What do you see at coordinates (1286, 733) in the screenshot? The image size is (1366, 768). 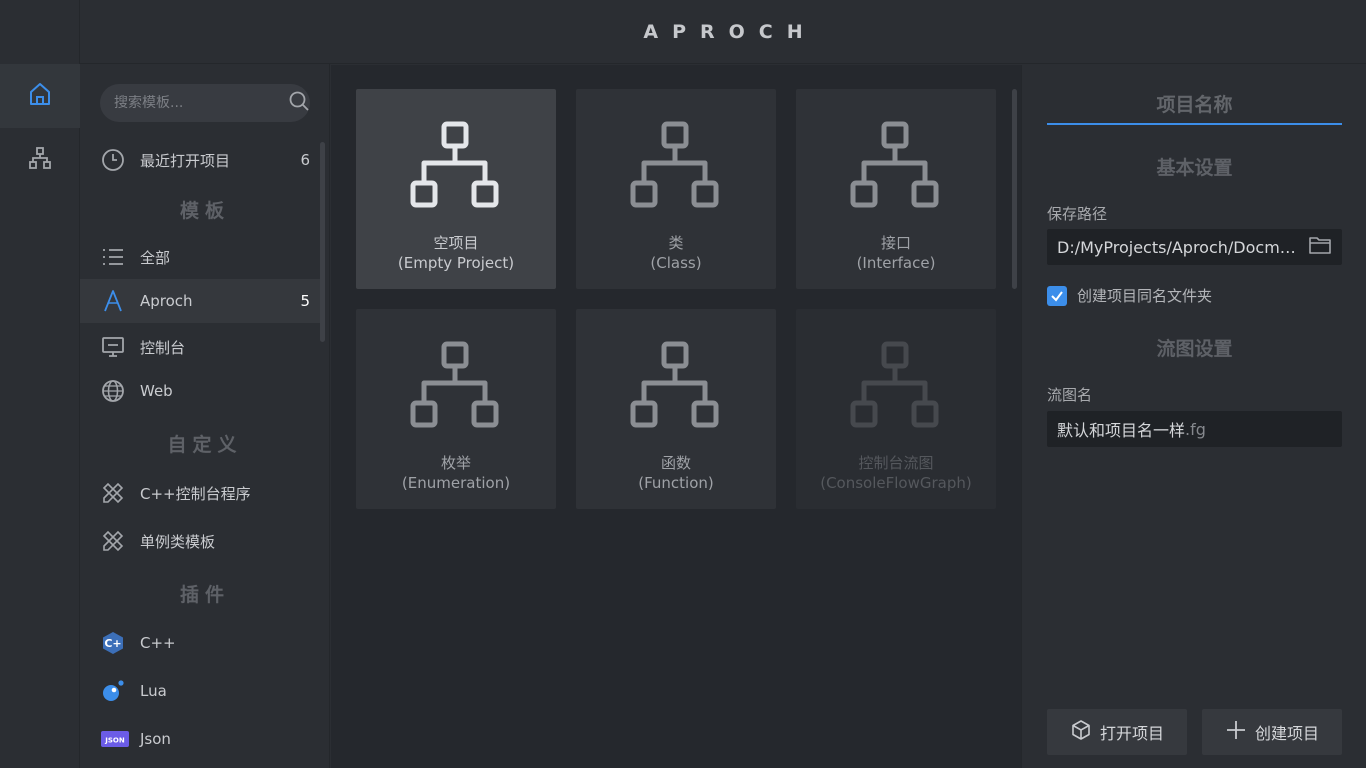 I see `create-project-label: 创建项目` at bounding box center [1286, 733].